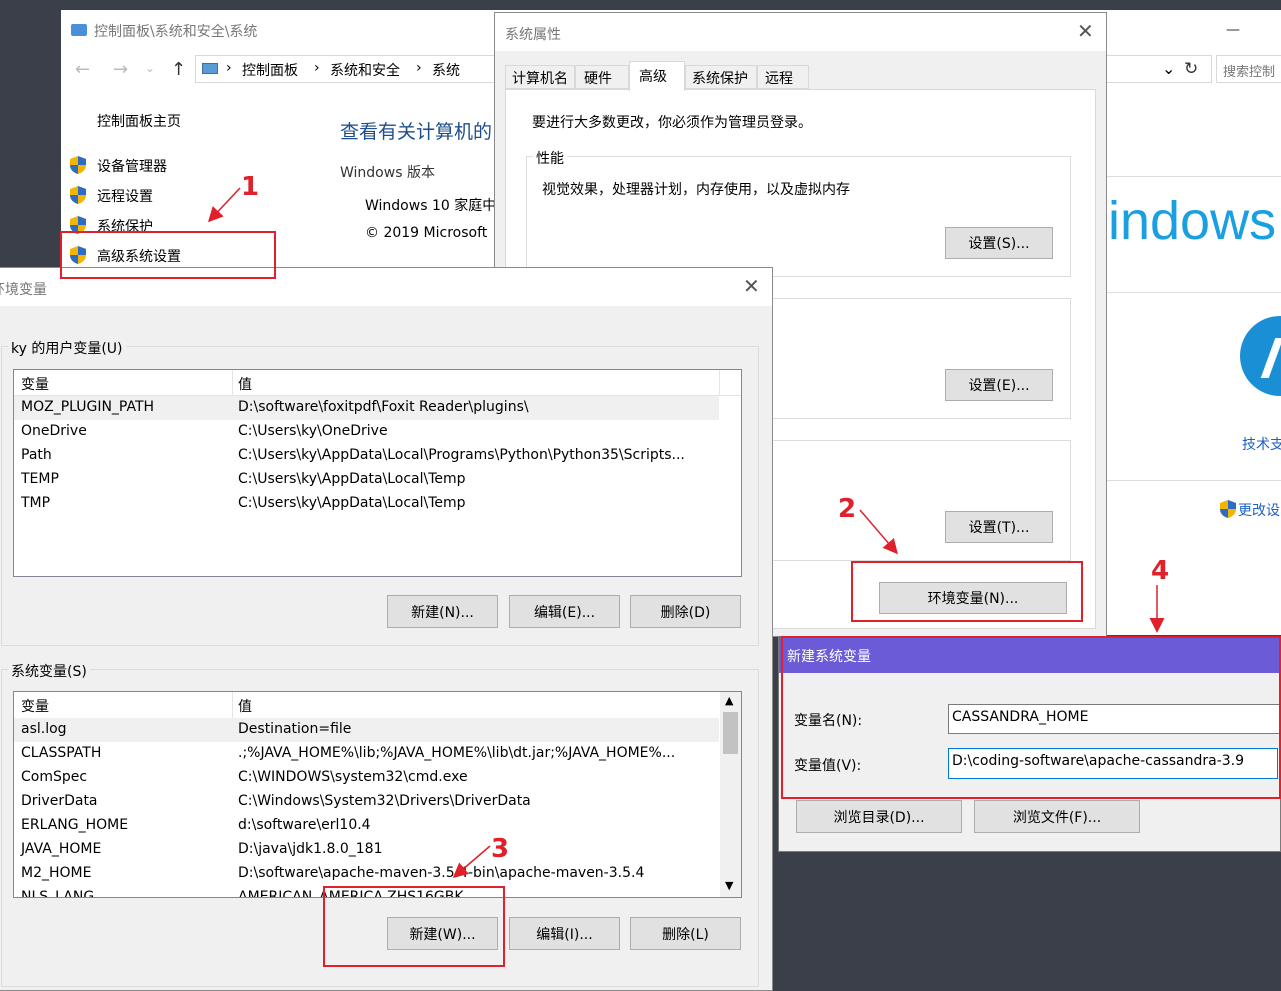 The image size is (1281, 991). Describe the element at coordinates (653, 77) in the screenshot. I see `tab-label: 高级` at that location.